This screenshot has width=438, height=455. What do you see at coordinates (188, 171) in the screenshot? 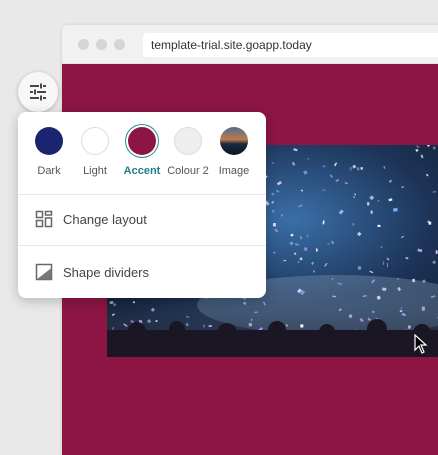
I see `swatch-label-colour-2: Colour 2` at bounding box center [188, 171].